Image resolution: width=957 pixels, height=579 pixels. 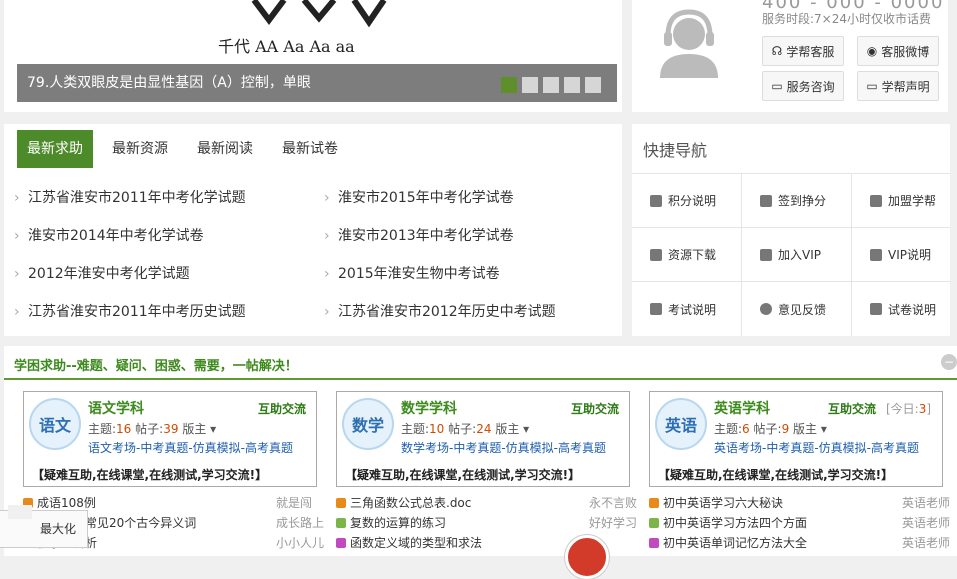 What do you see at coordinates (872, 51) in the screenshot?
I see `weibo-icon: ◉` at bounding box center [872, 51].